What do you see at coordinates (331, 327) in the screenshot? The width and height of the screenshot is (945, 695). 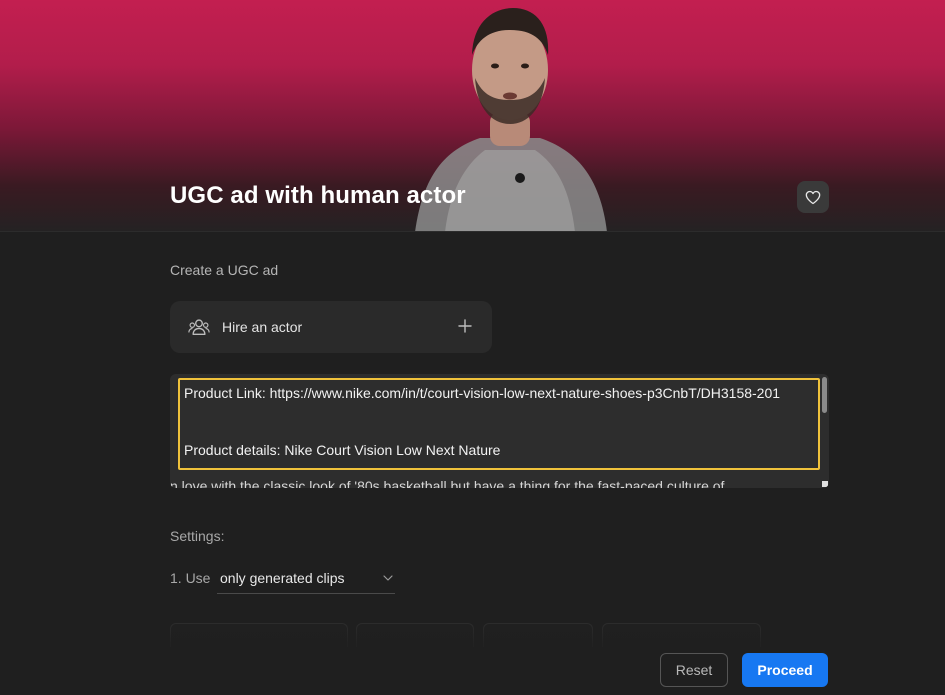 I see `hire-actor-button: Hire an actor` at bounding box center [331, 327].